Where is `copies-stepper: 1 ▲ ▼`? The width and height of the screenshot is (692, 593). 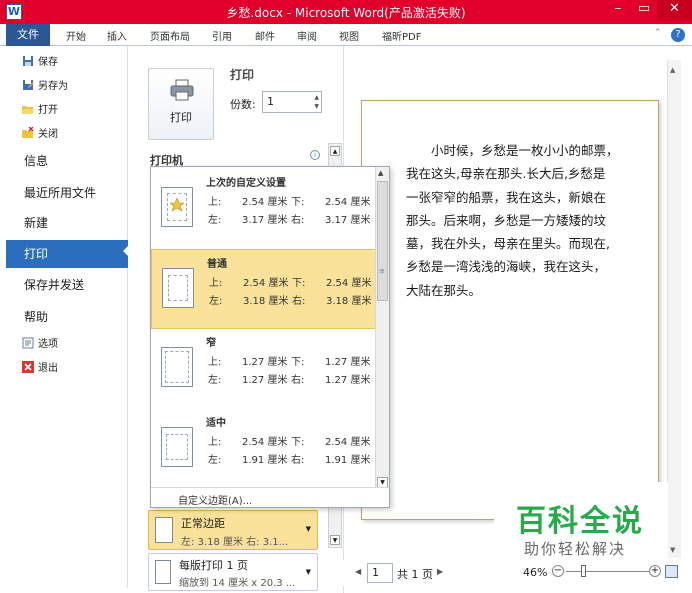
copies-stepper: 1 ▲ ▼ is located at coordinates (292, 102).